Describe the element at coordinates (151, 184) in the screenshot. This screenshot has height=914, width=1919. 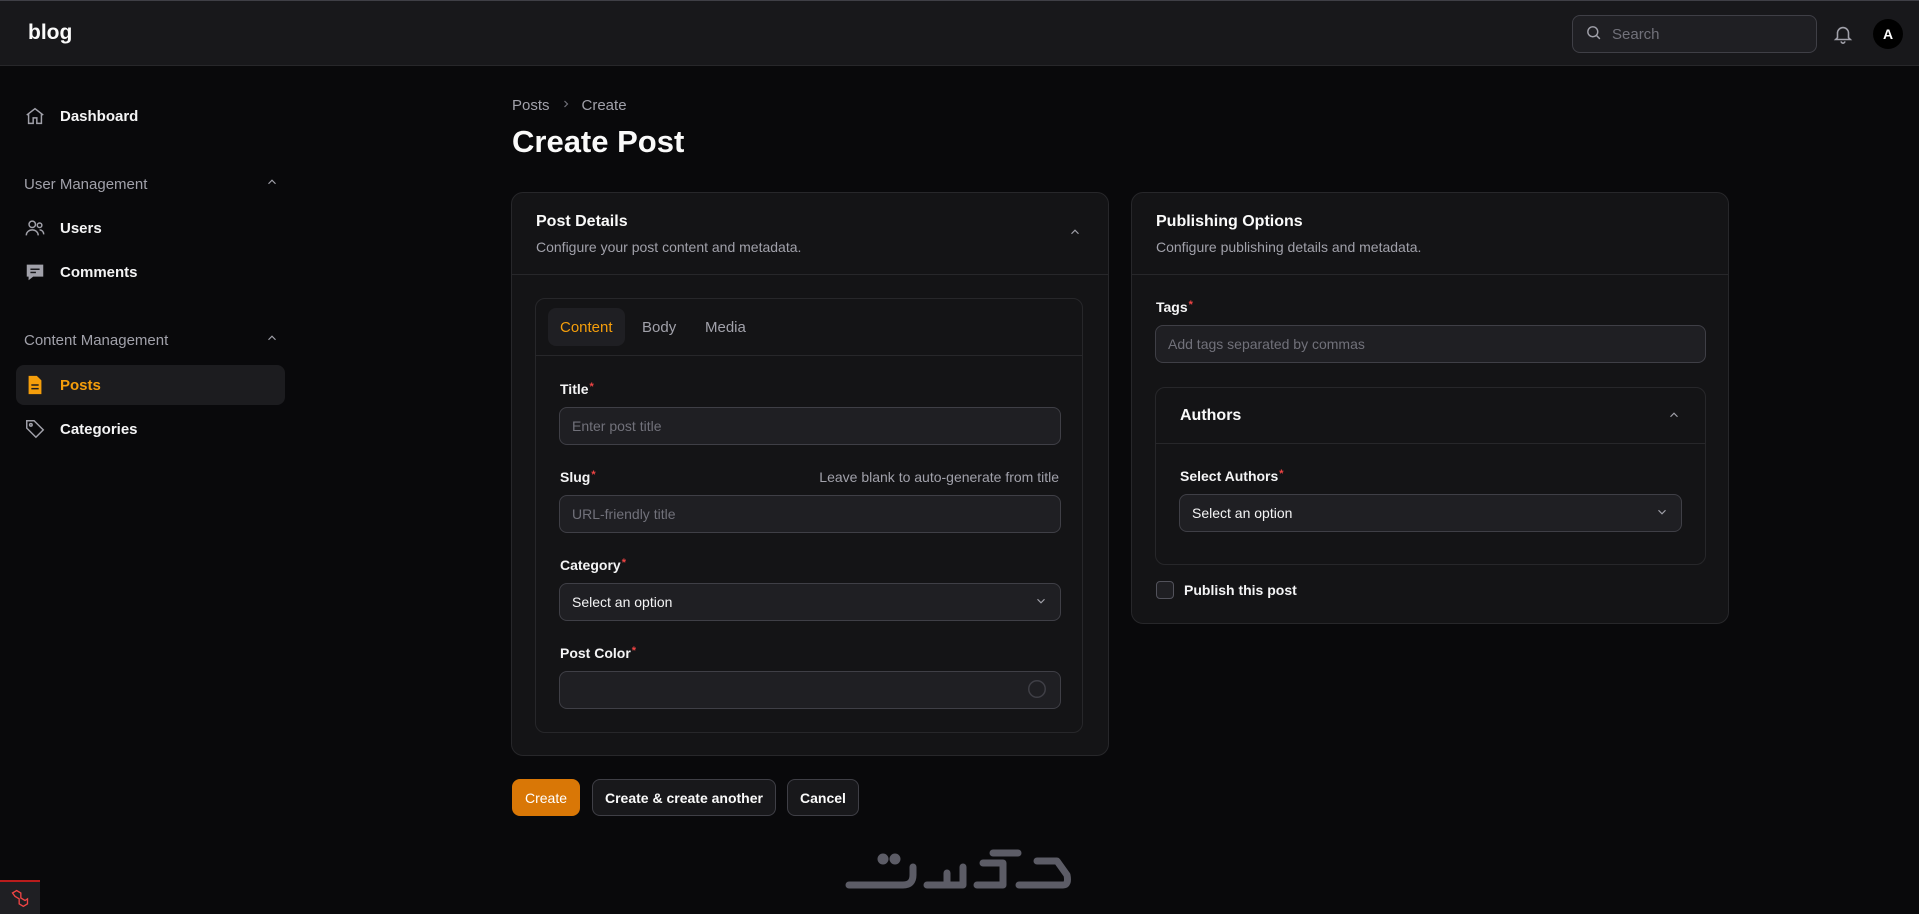
I see `group-user-management: User Management` at that location.